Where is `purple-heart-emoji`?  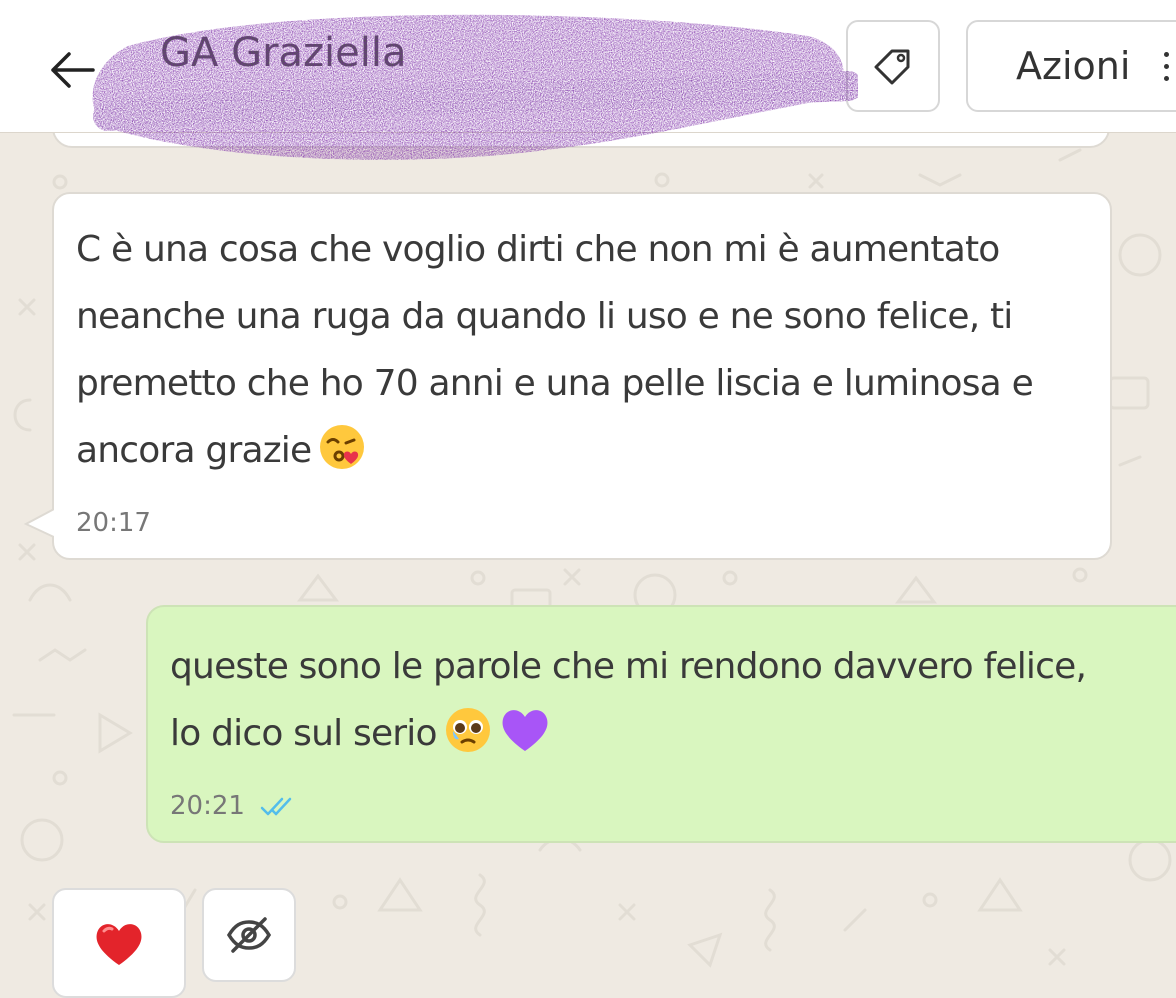 purple-heart-emoji is located at coordinates (525, 741).